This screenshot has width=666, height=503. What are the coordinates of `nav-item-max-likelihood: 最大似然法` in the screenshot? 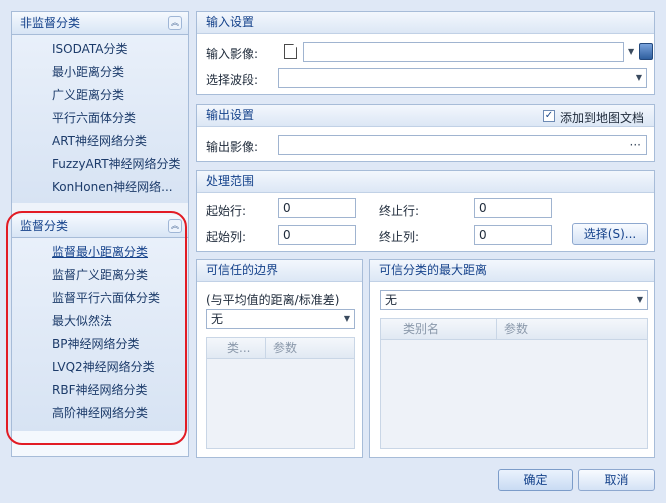 It's located at (100, 321).